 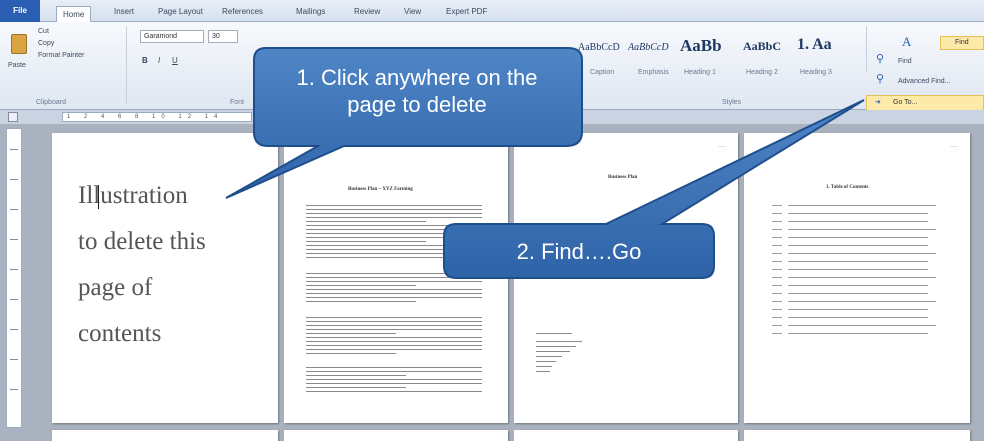 What do you see at coordinates (159, 60) in the screenshot?
I see `italic-button: I` at bounding box center [159, 60].